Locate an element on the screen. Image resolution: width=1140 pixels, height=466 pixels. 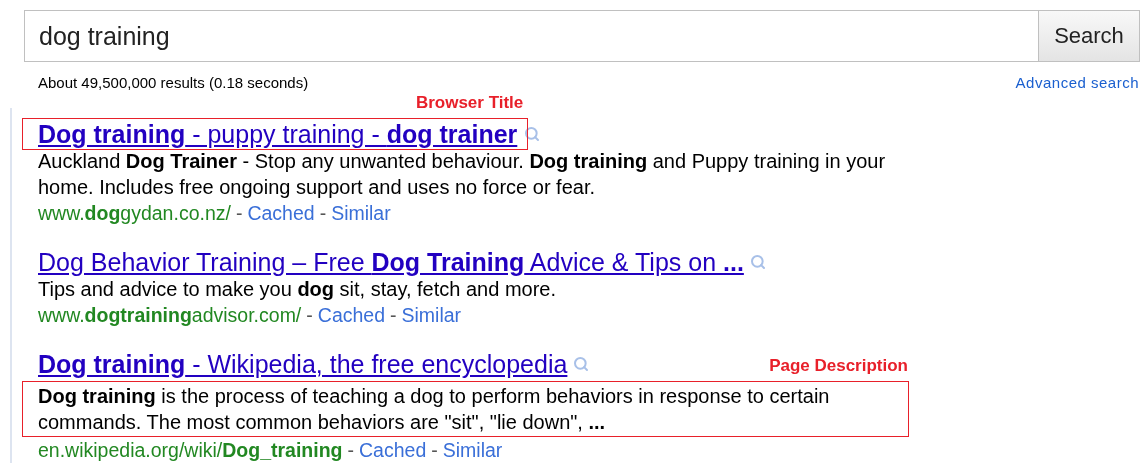
result-url: en.wikipedia.org/wiki/Dog_training is located at coordinates (190, 450).